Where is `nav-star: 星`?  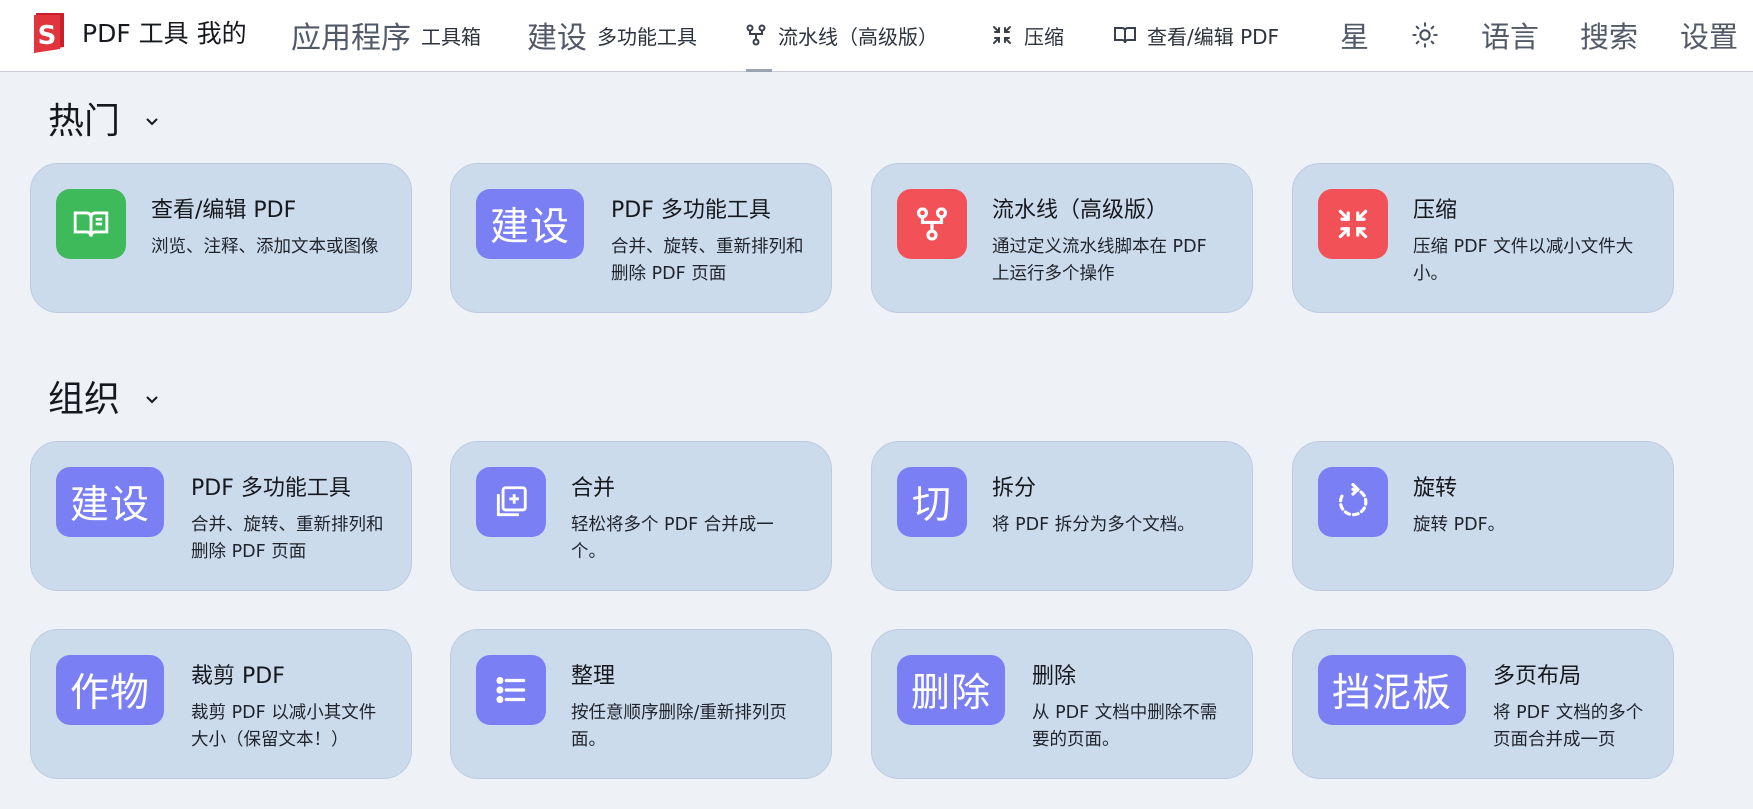
nav-star: 星 is located at coordinates (1354, 35).